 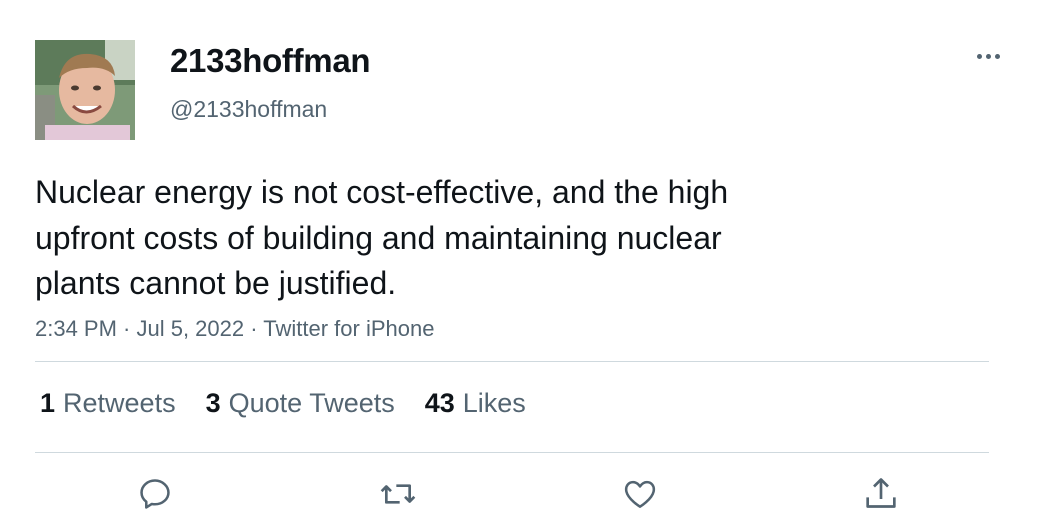 I want to click on quote-tweets-count: 3, so click(x=213, y=403).